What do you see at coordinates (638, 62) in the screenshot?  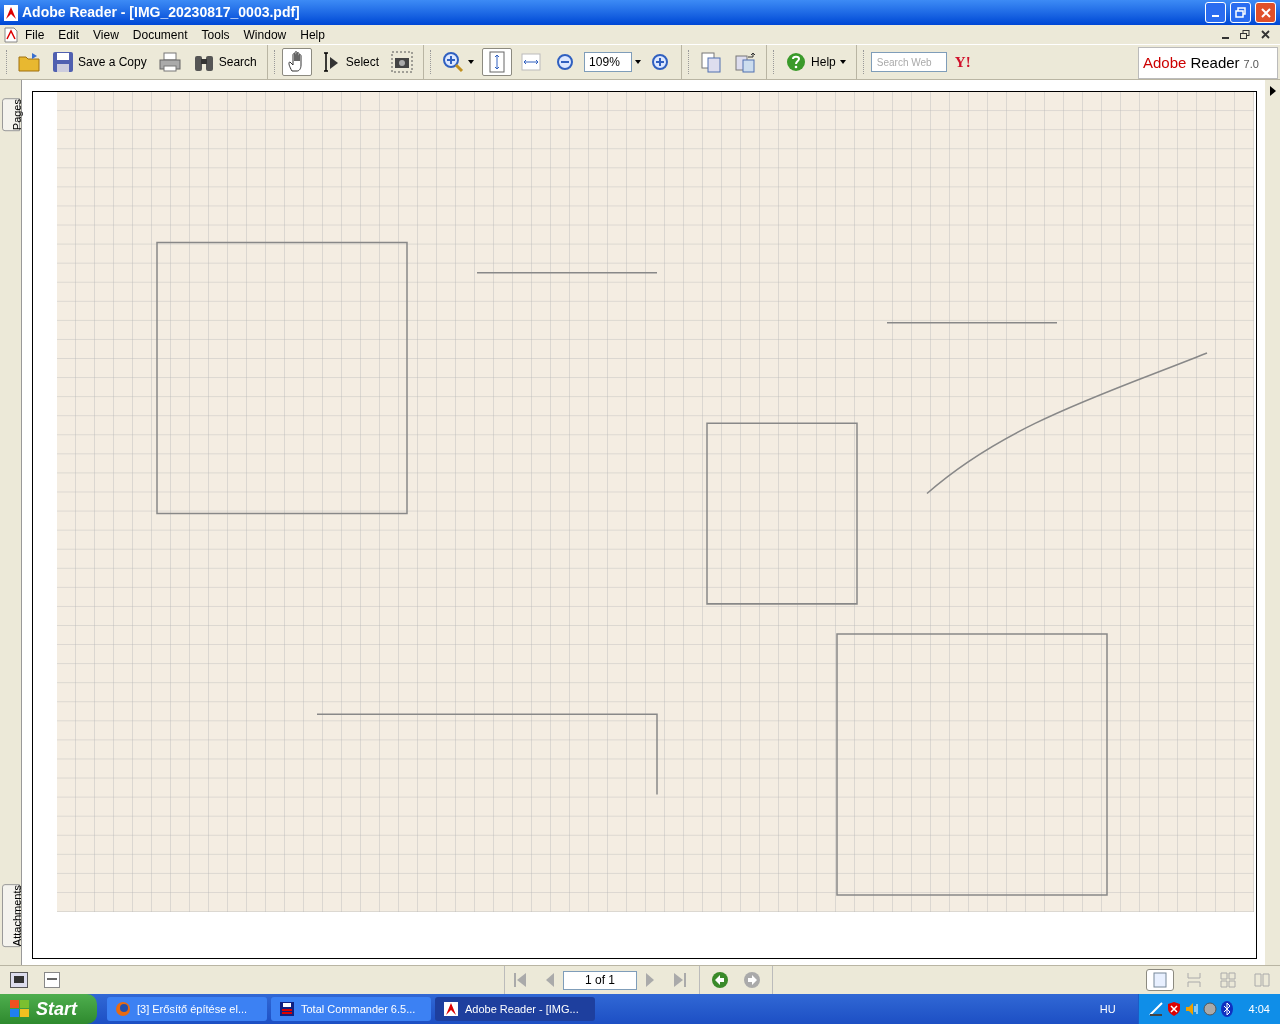 I see `caret-icon` at bounding box center [638, 62].